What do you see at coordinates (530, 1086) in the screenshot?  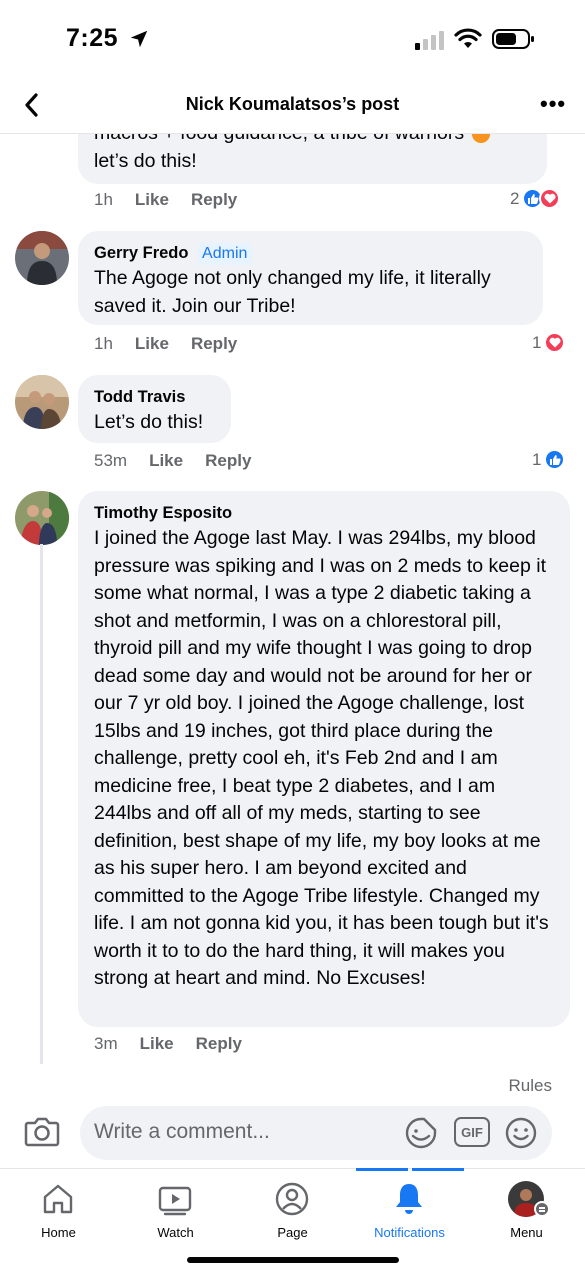 I see `rules-link: Rules` at bounding box center [530, 1086].